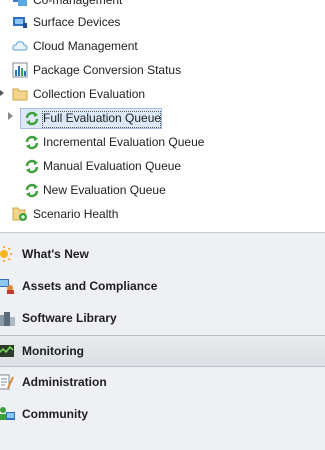  Describe the element at coordinates (19, 214) in the screenshot. I see `scenario-health-icon` at that location.